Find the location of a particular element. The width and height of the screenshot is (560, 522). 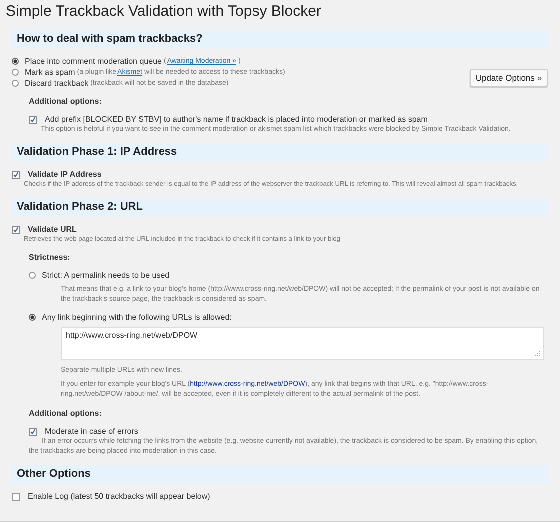

option-label: Strict: A permalink needs to be used is located at coordinates (106, 275).